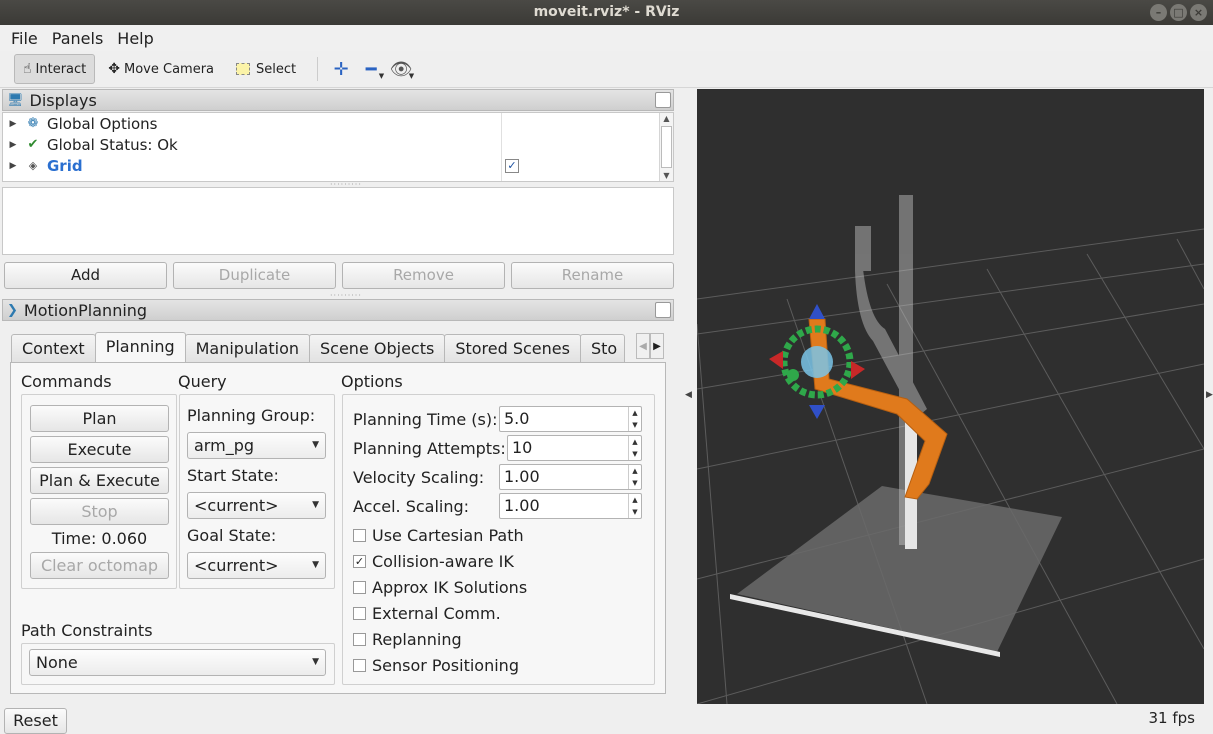  Describe the element at coordinates (657, 346) in the screenshot. I see `chevron-right-icon: ▶` at that location.